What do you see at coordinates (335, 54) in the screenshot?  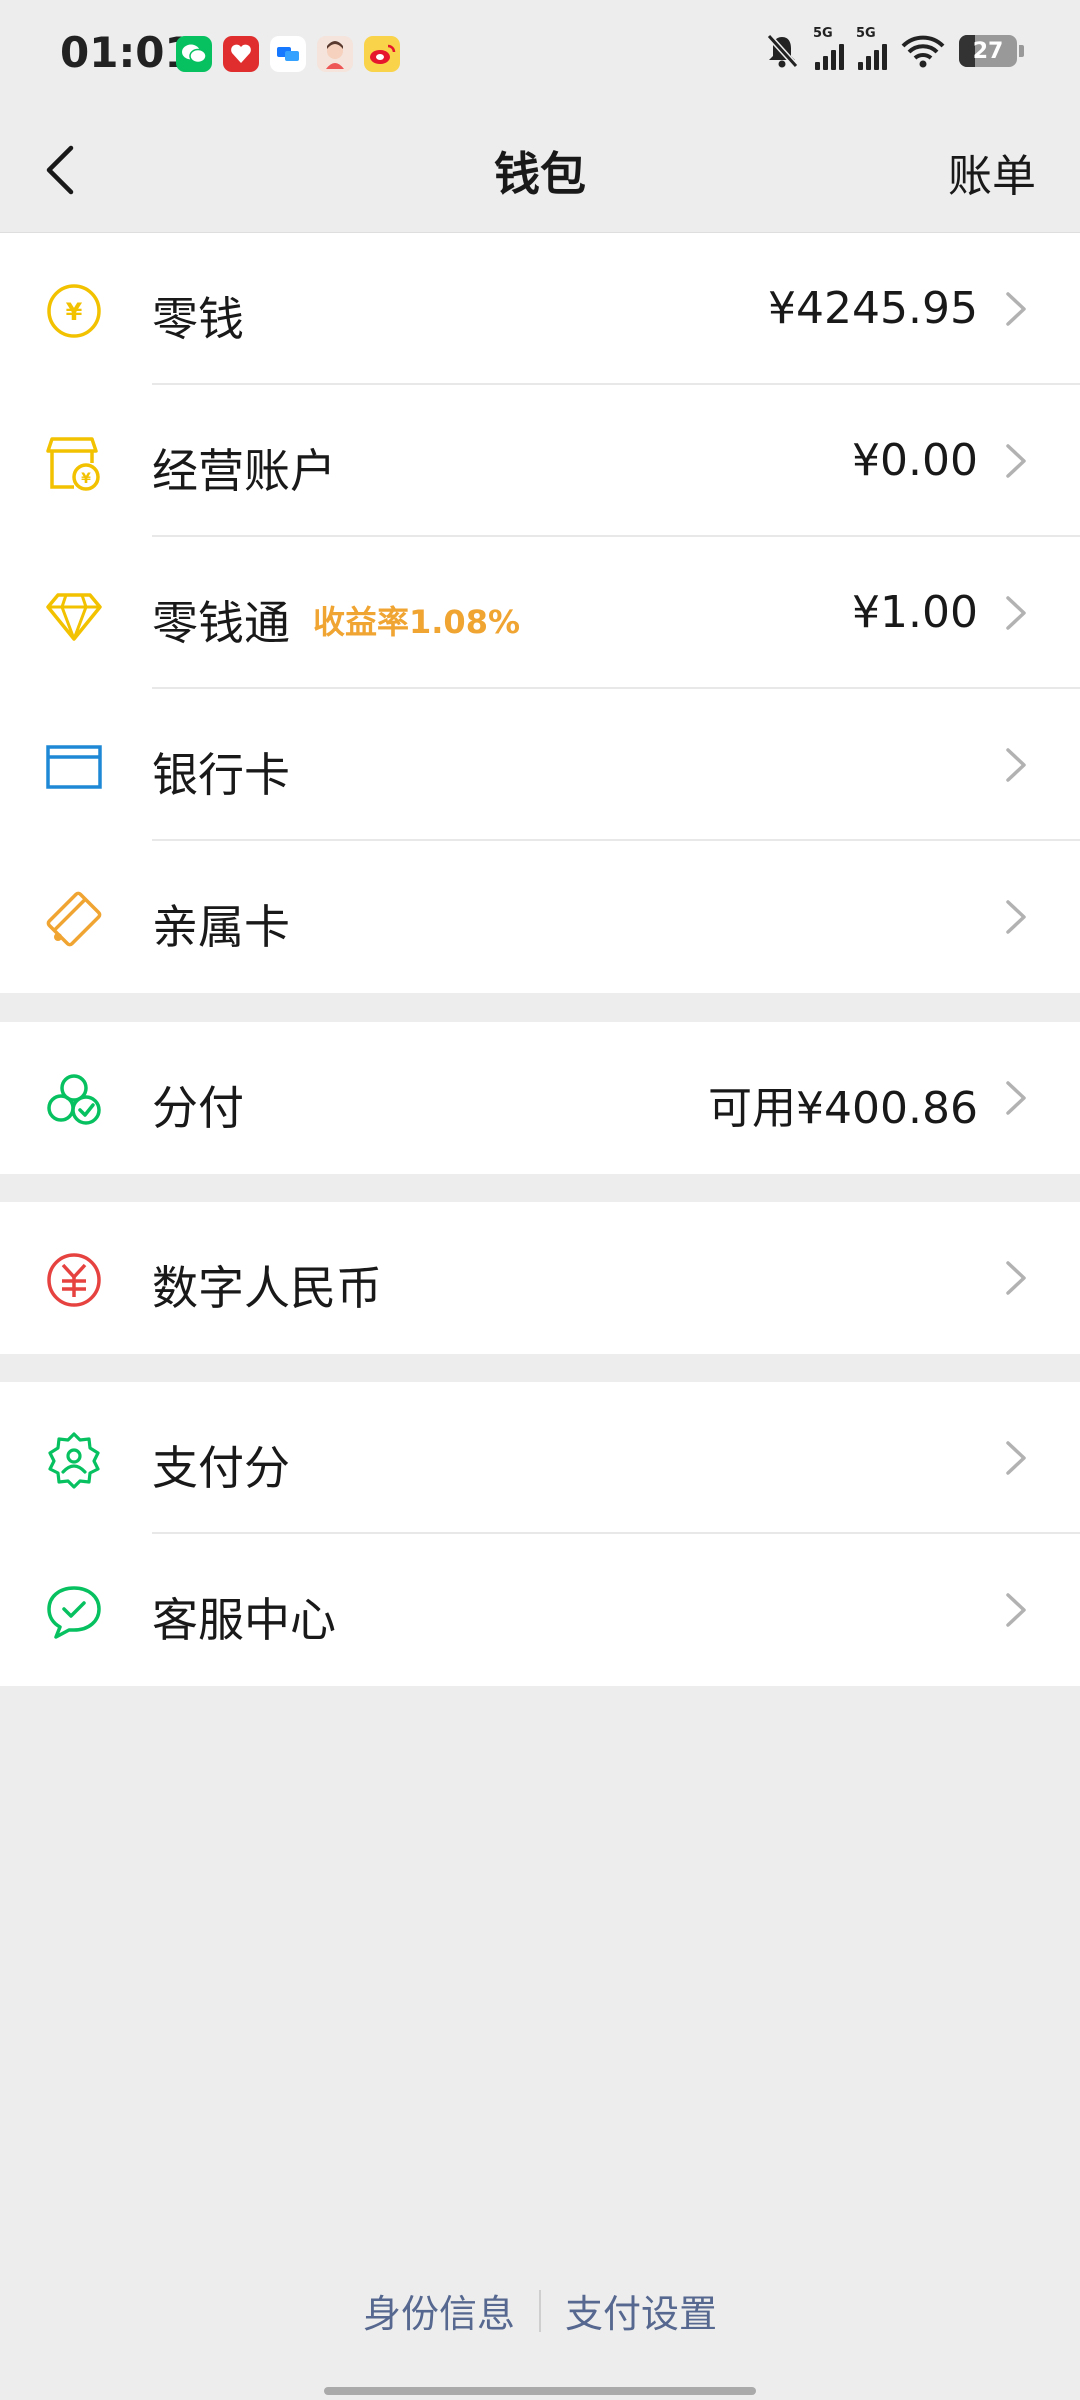 I see `avatar-notification-icon` at bounding box center [335, 54].